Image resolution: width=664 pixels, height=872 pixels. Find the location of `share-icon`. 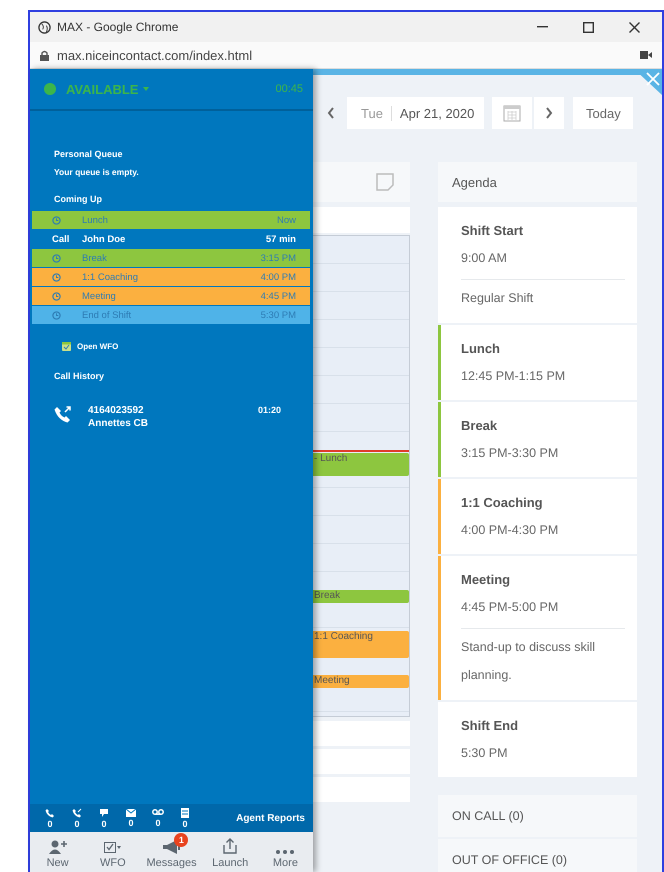

share-icon is located at coordinates (230, 846).